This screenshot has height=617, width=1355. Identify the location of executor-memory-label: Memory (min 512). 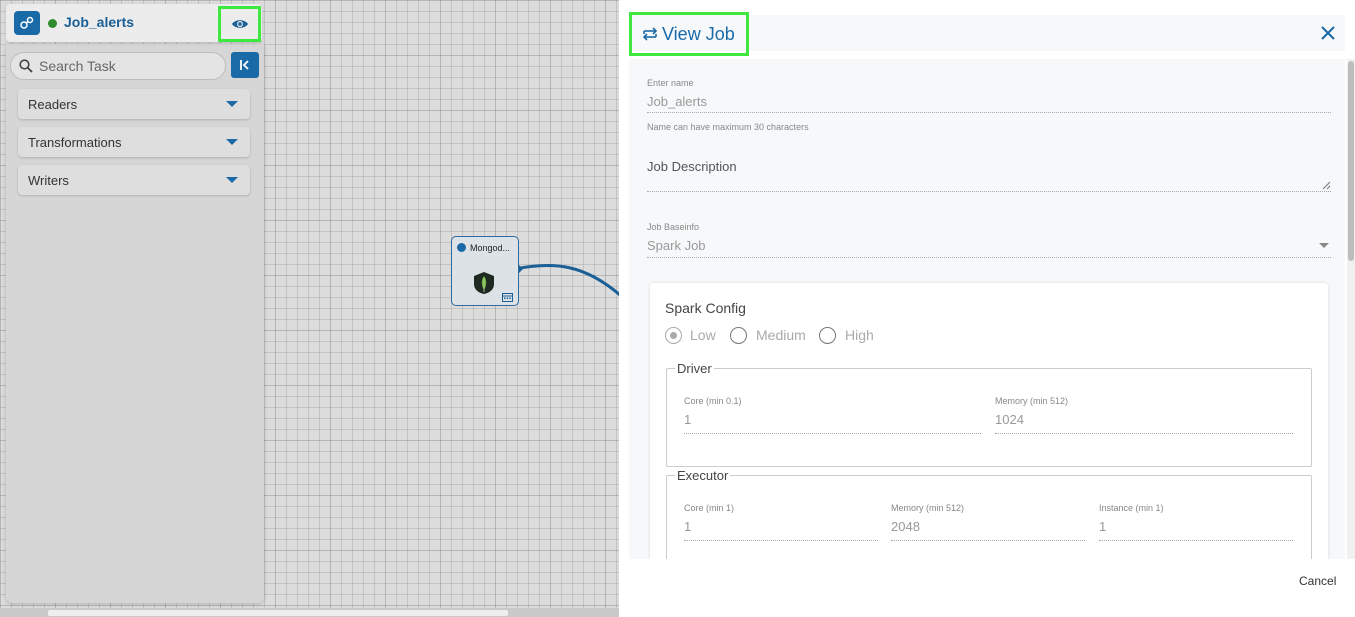
(928, 508).